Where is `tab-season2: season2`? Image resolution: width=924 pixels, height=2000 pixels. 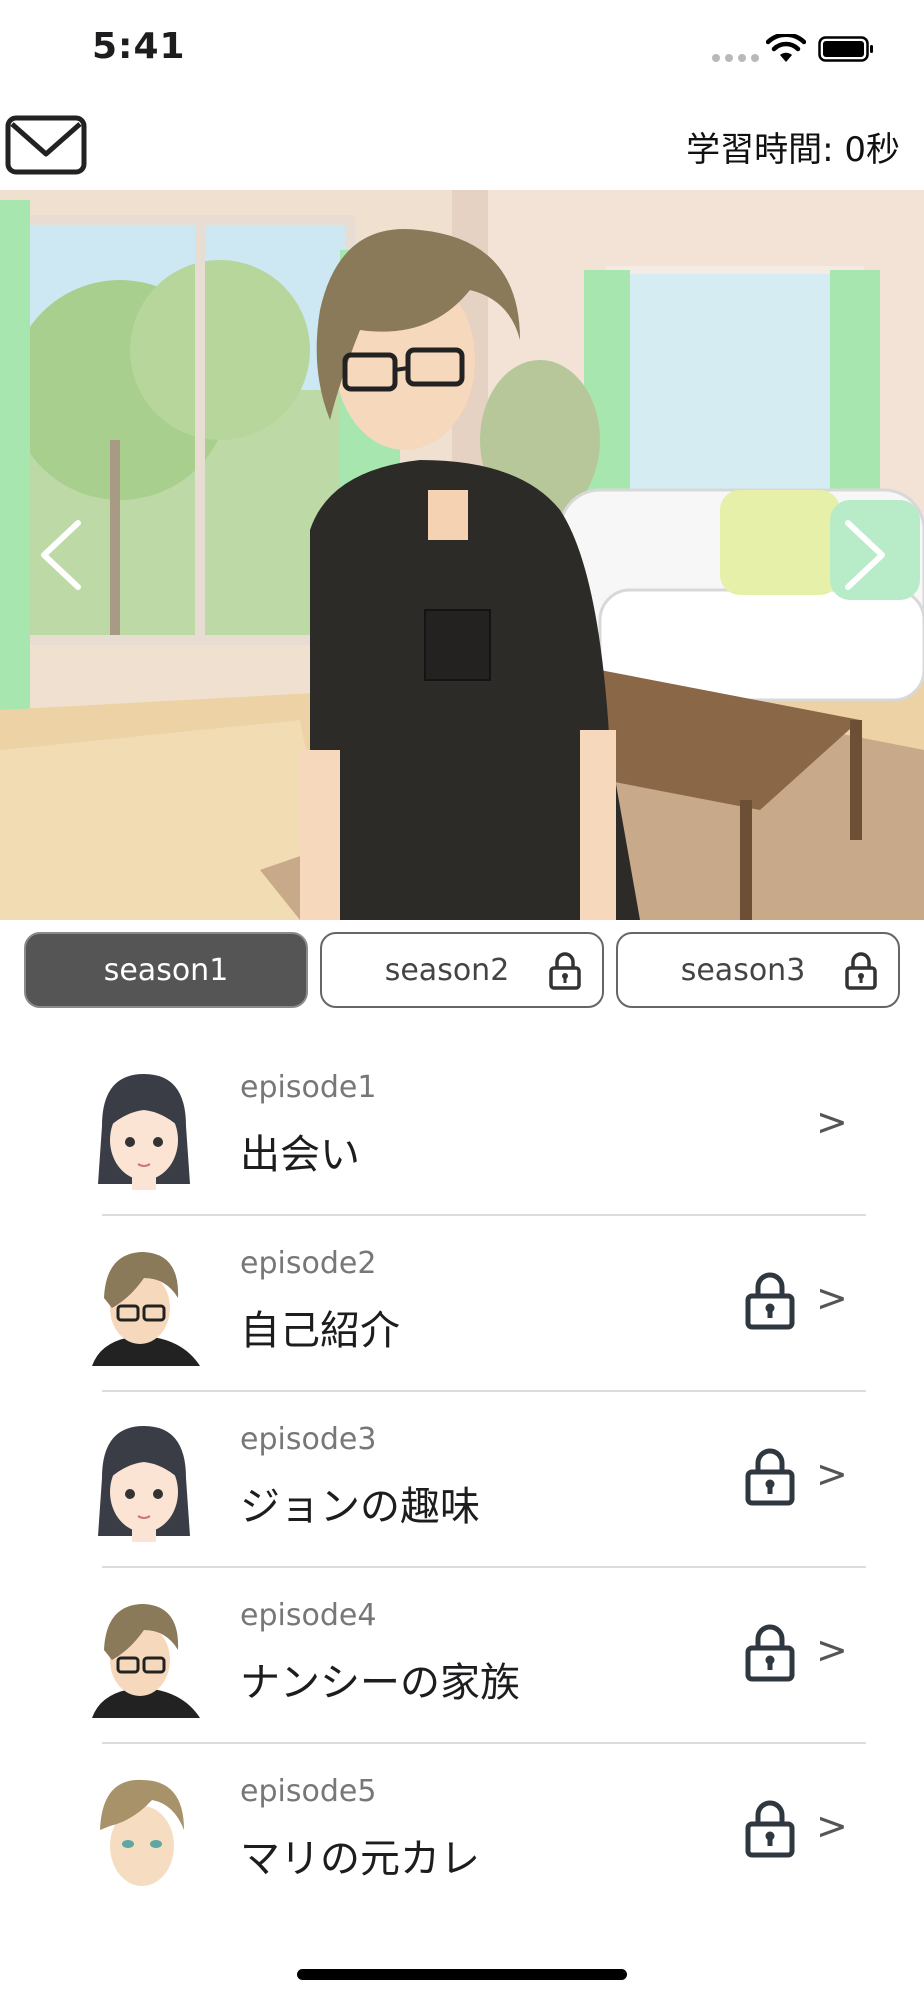 tab-season2: season2 is located at coordinates (462, 970).